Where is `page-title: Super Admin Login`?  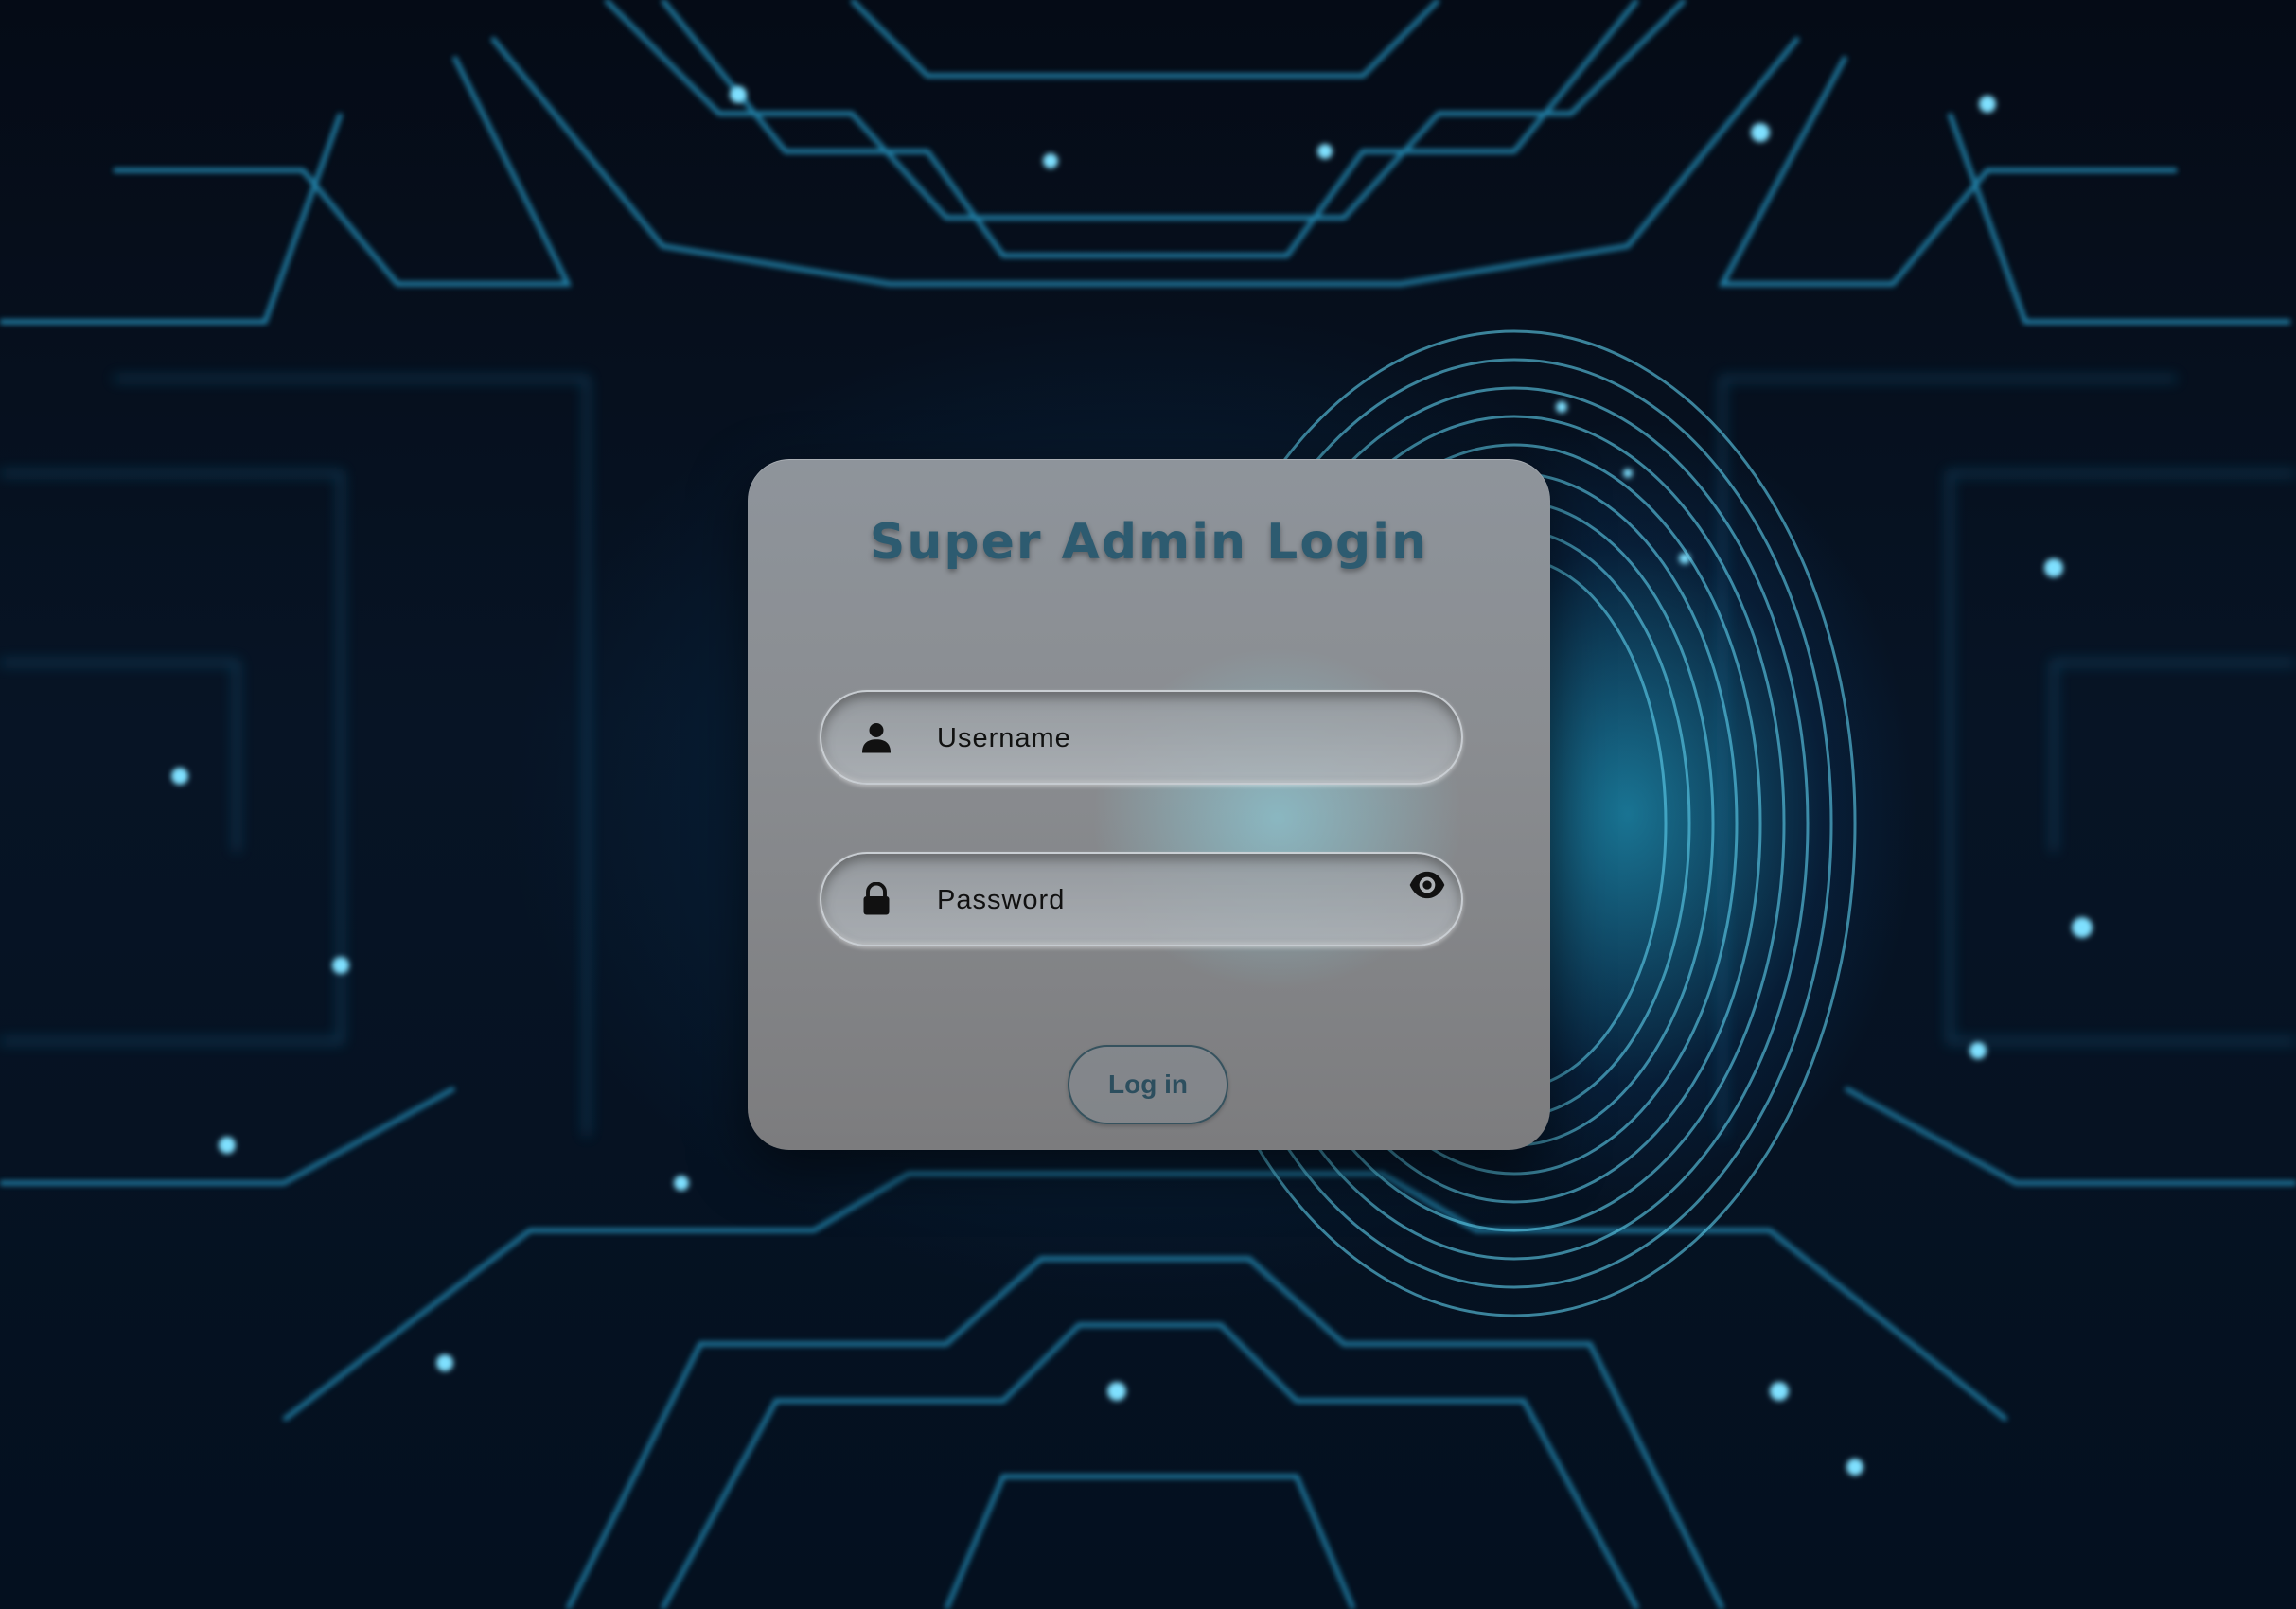
page-title: Super Admin Login is located at coordinates (1149, 542).